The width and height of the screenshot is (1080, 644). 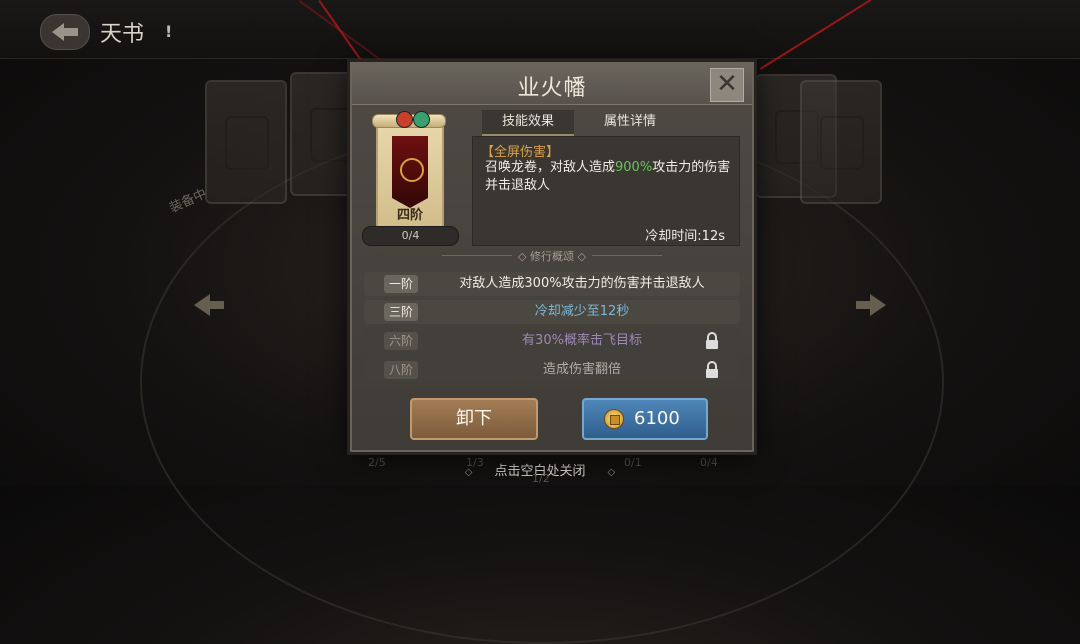 I want to click on fire-element-icon, so click(x=404, y=119).